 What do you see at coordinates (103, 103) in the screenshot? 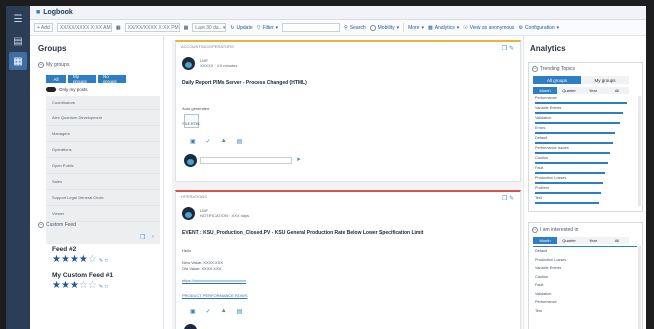
I see `group-item: Coordinators` at bounding box center [103, 103].